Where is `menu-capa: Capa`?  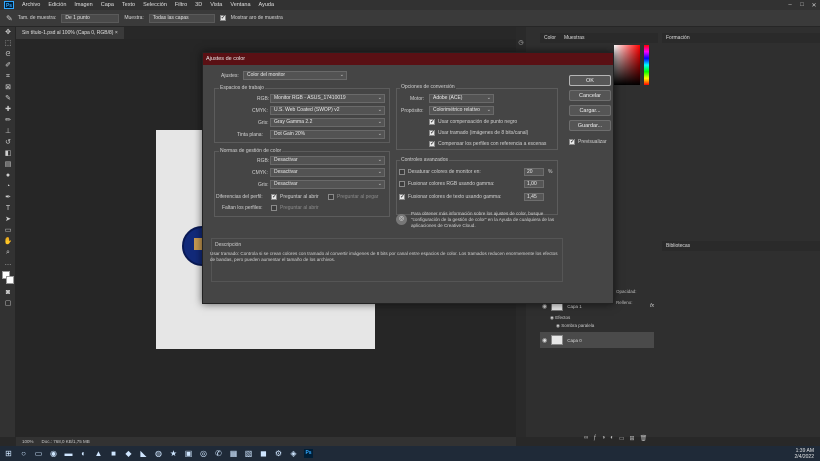
menu-capa: Capa is located at coordinates (107, 5).